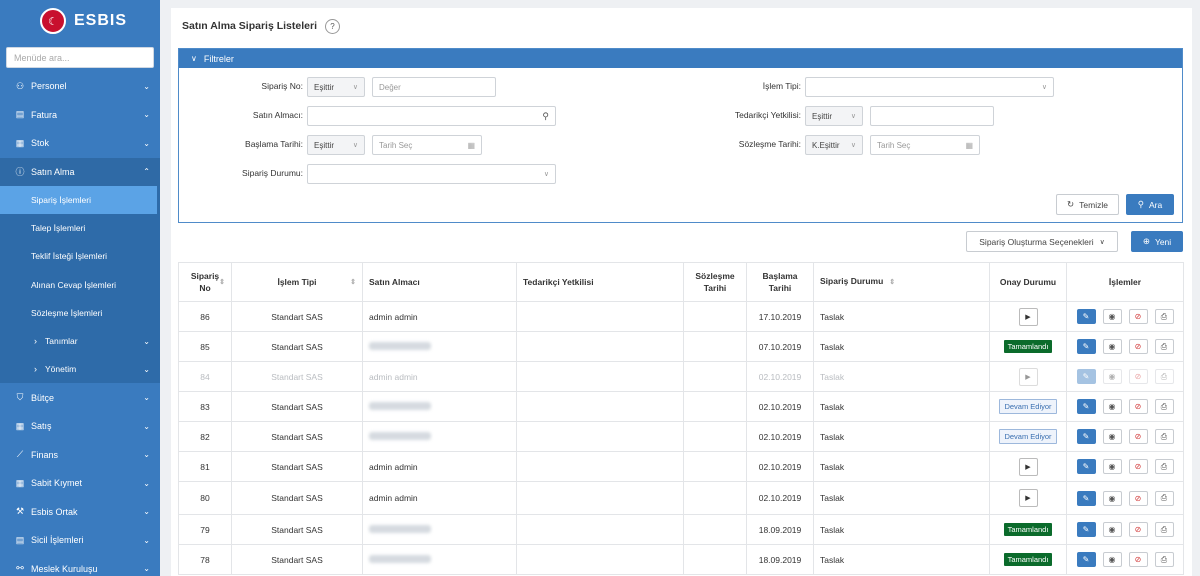 The image size is (1200, 576). Describe the element at coordinates (80, 57) in the screenshot. I see `menu-search-input` at that location.